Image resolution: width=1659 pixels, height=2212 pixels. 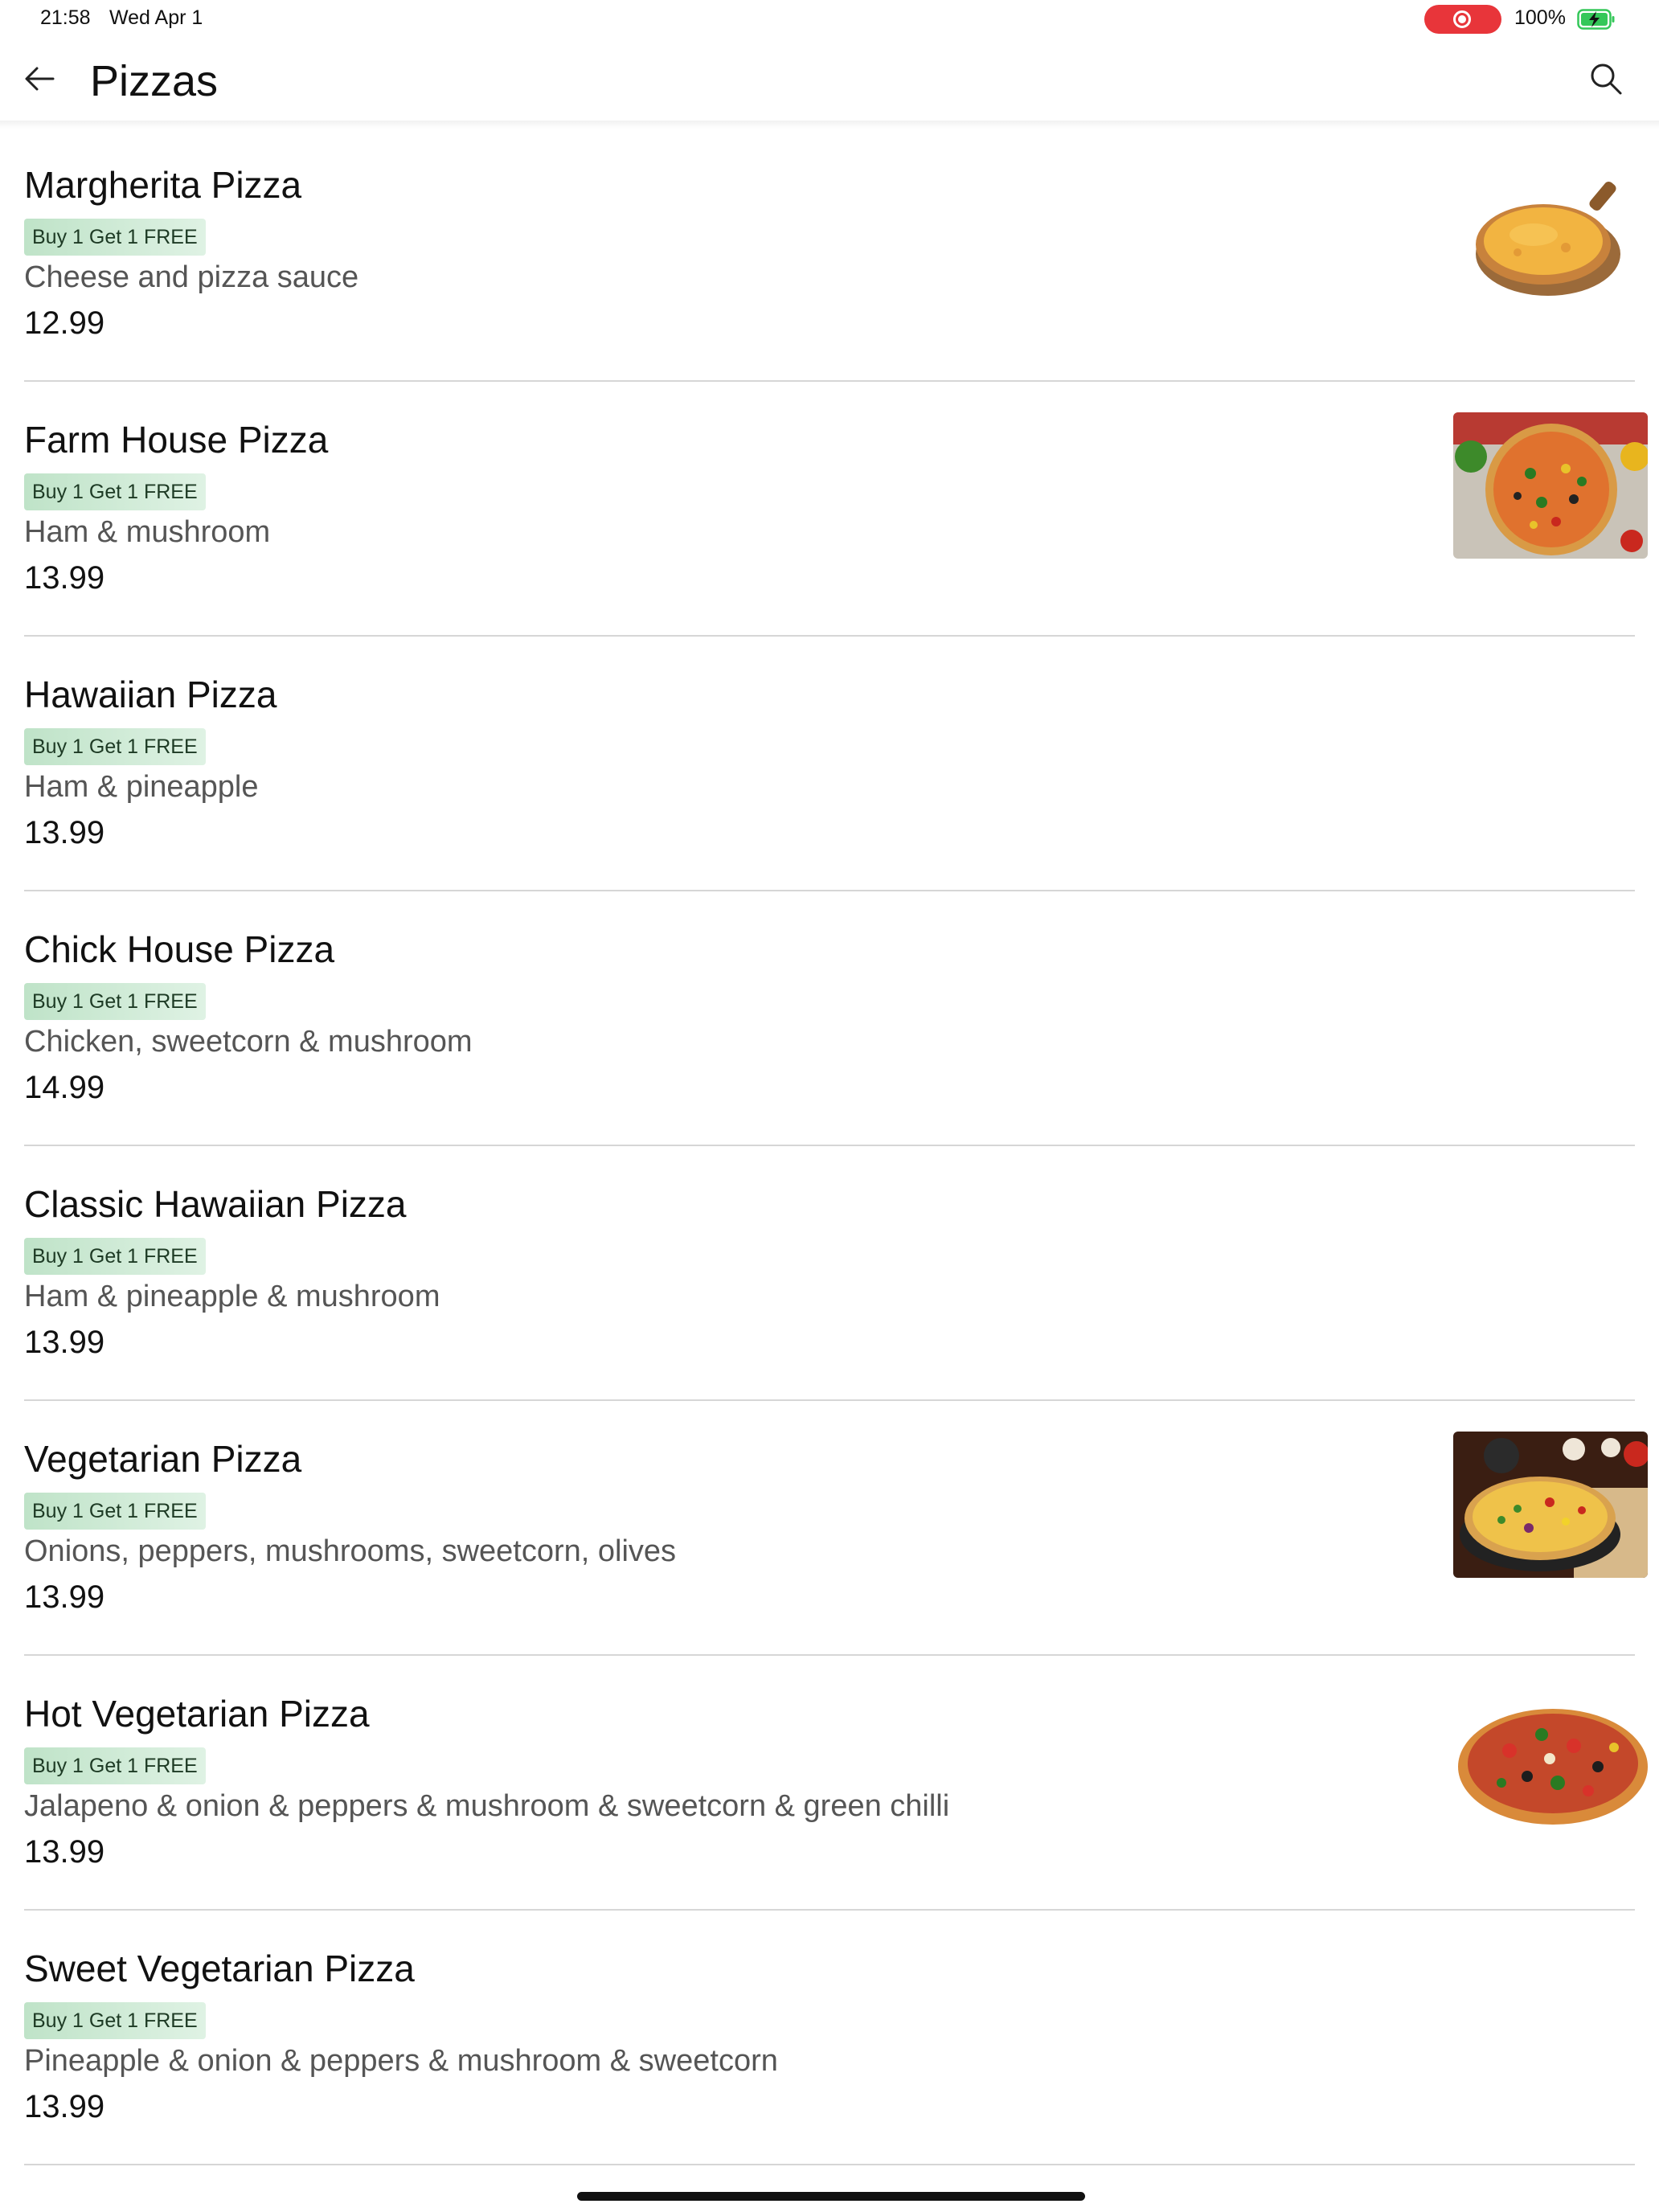 What do you see at coordinates (156, 17) in the screenshot?
I see `status-date: Wed Apr 1` at bounding box center [156, 17].